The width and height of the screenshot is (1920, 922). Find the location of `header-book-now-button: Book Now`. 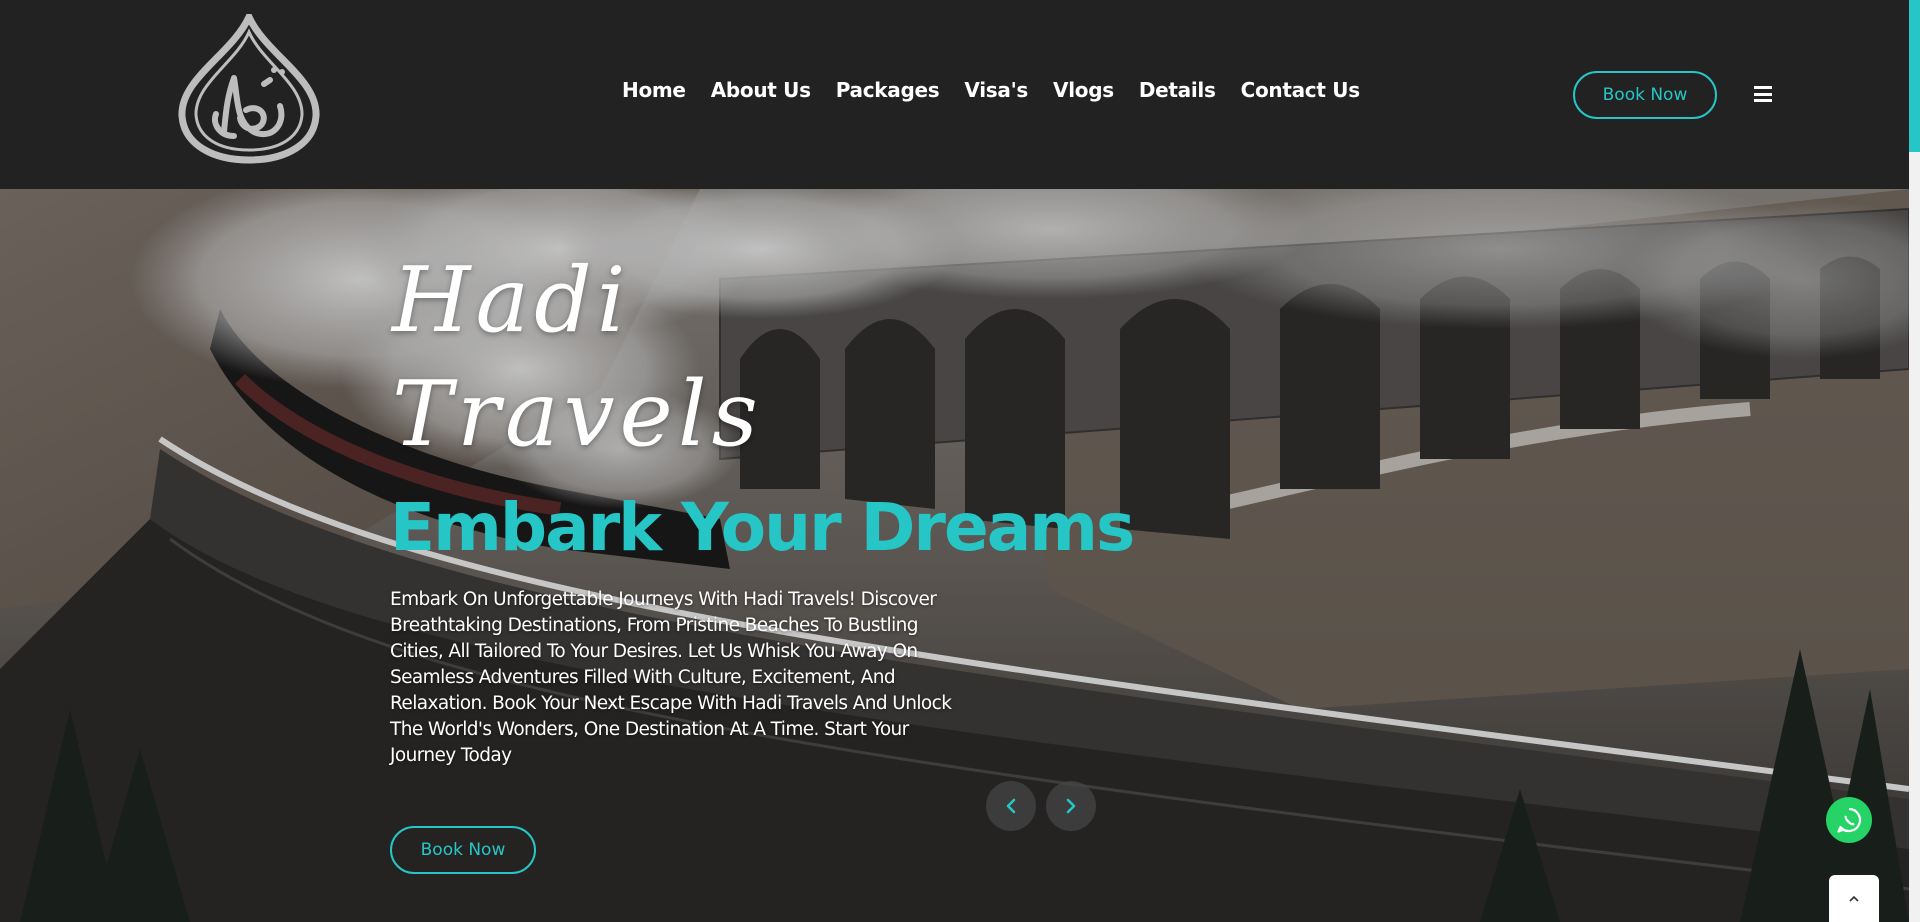

header-book-now-button: Book Now is located at coordinates (1645, 95).